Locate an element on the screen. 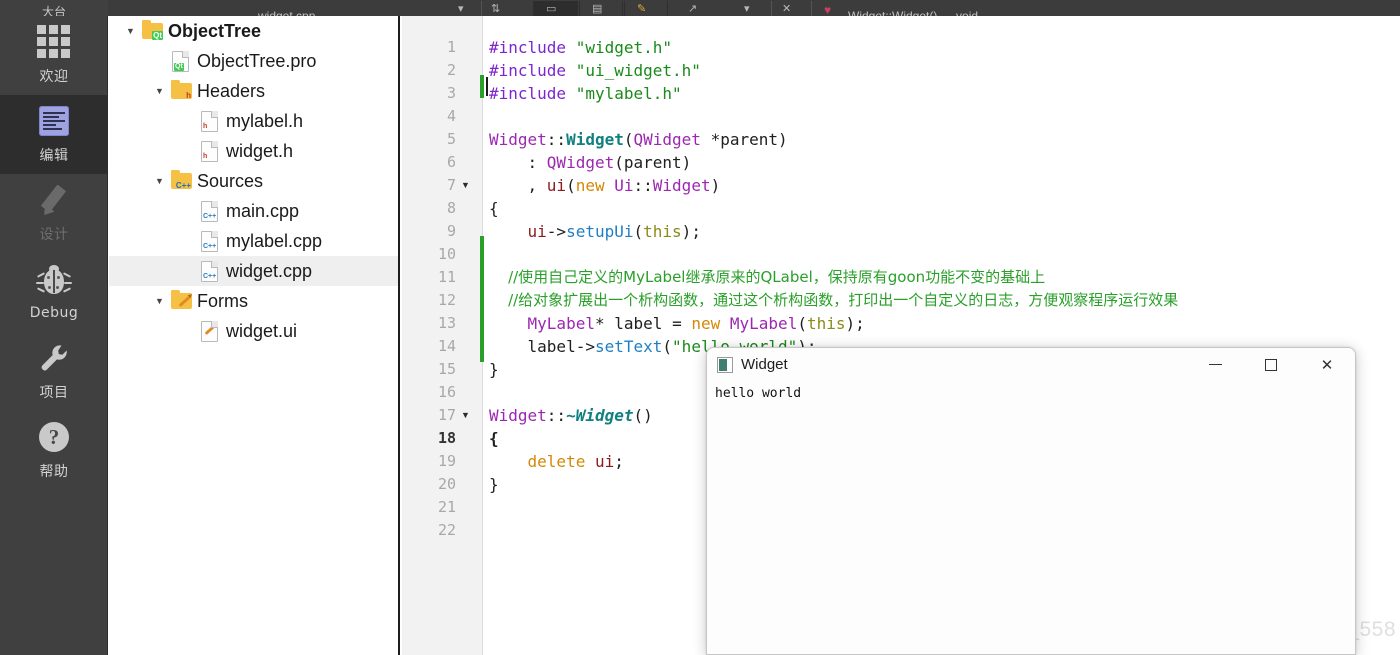 This screenshot has width=1400, height=655. token-string: "widget.h" is located at coordinates (624, 47).